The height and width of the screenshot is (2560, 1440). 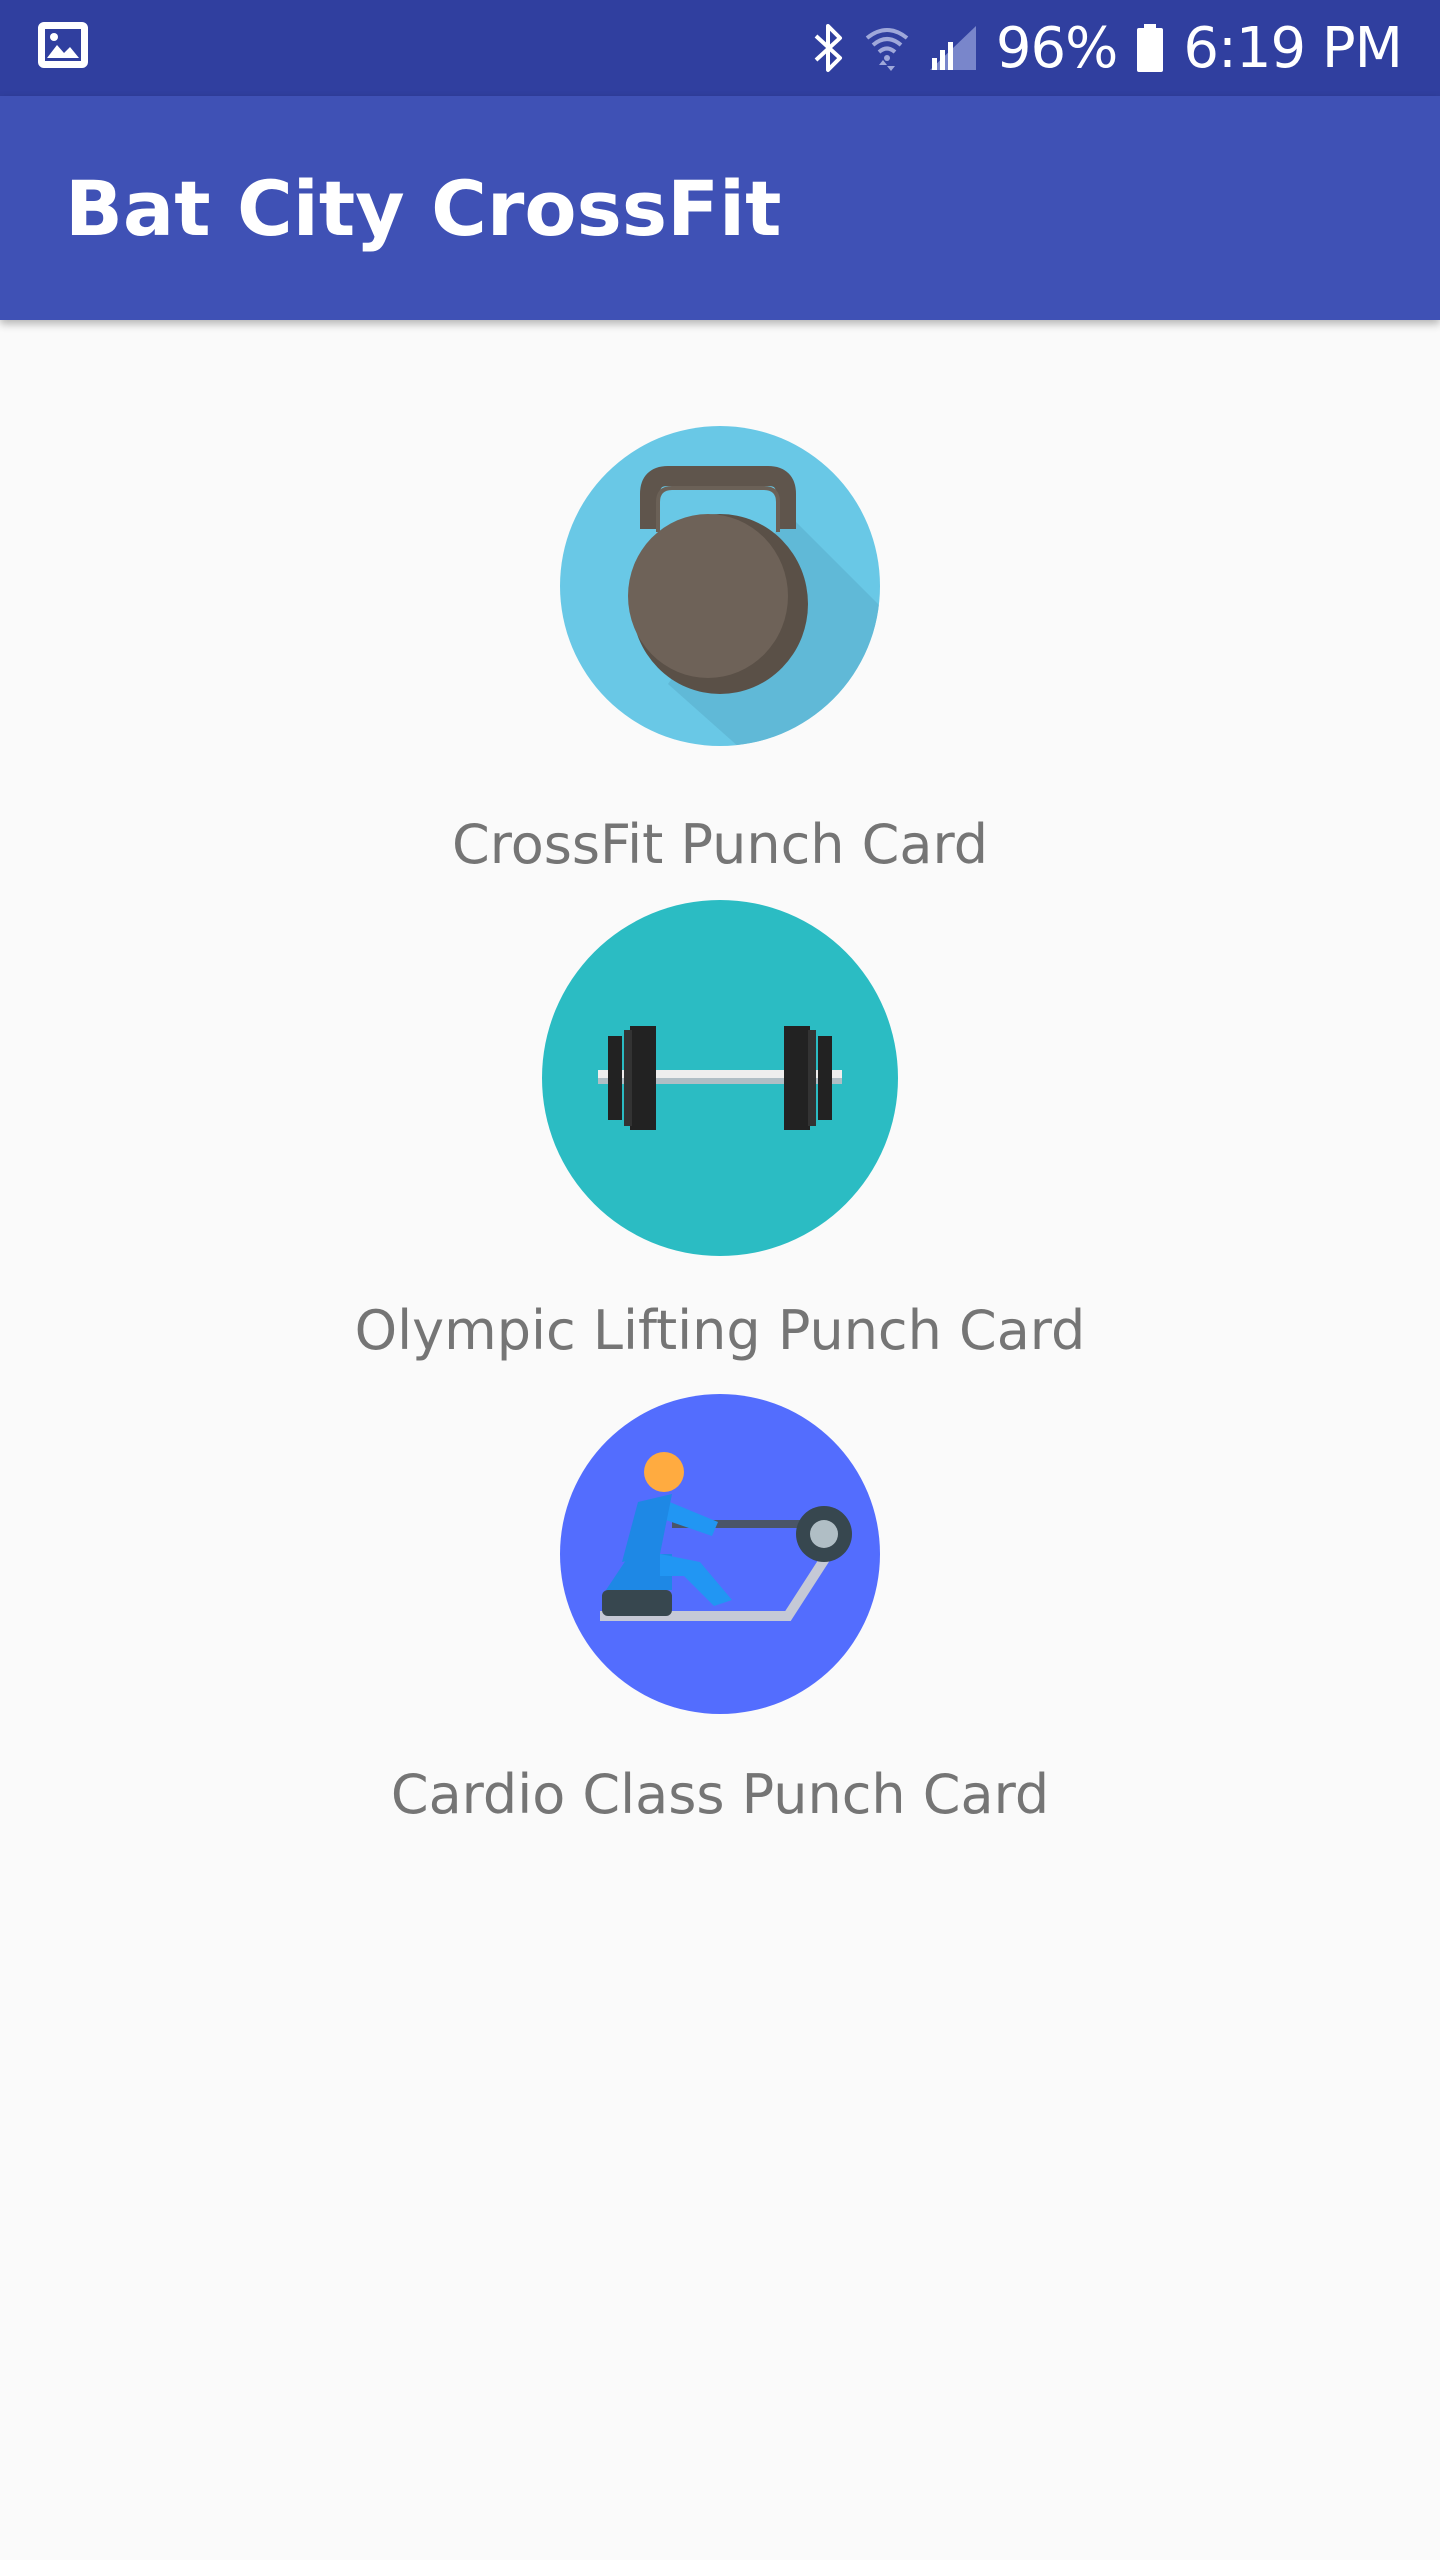 I want to click on app-bar: Bat City CrossFit, so click(x=720, y=208).